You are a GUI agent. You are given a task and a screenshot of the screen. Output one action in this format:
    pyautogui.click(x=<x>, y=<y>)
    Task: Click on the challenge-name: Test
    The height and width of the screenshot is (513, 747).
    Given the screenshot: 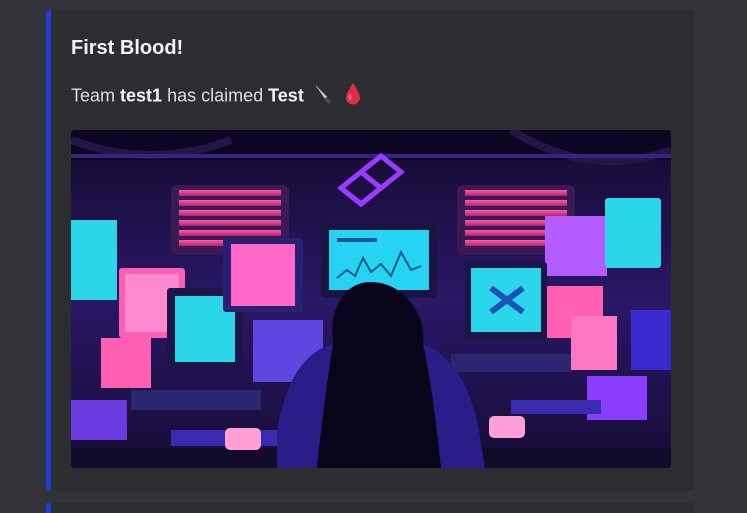 What is the action you would take?
    pyautogui.click(x=286, y=95)
    